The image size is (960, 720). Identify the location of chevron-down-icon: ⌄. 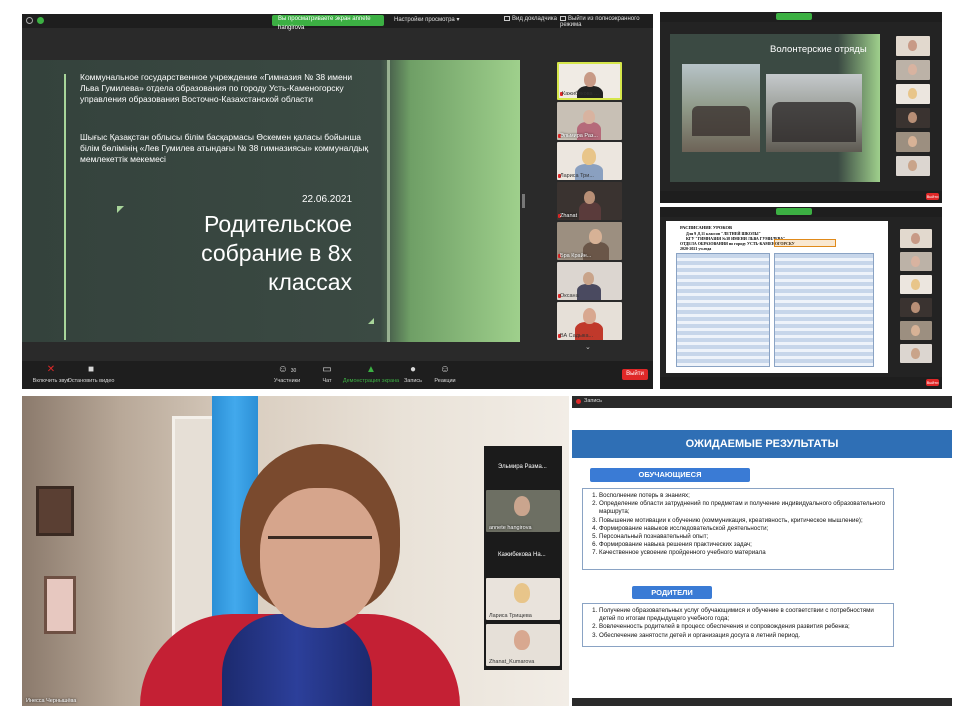
(588, 347).